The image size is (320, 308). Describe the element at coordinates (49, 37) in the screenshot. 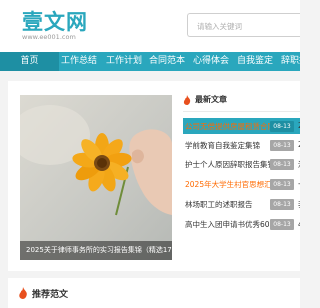

I see `site-url: www.ee001.com` at that location.